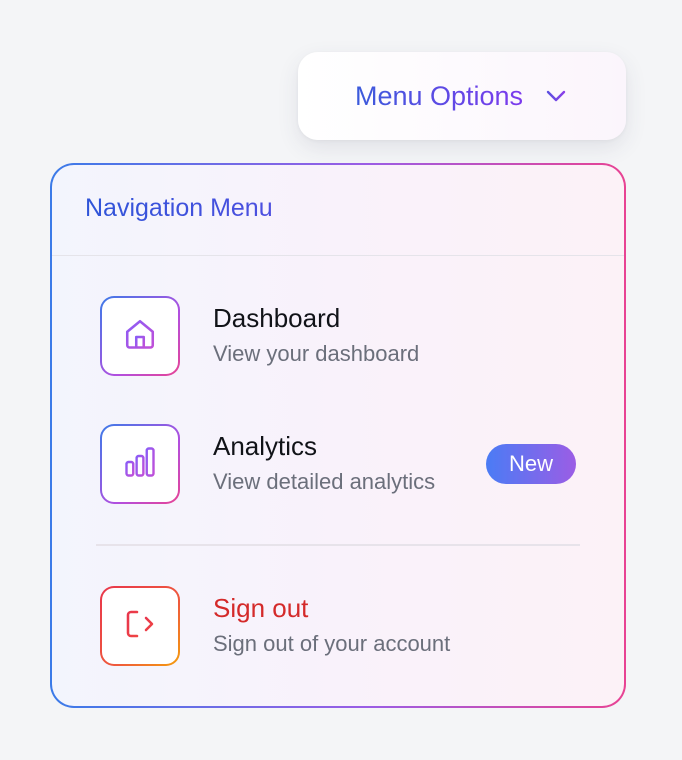  What do you see at coordinates (261, 608) in the screenshot?
I see `menu-item-title: Sign out` at bounding box center [261, 608].